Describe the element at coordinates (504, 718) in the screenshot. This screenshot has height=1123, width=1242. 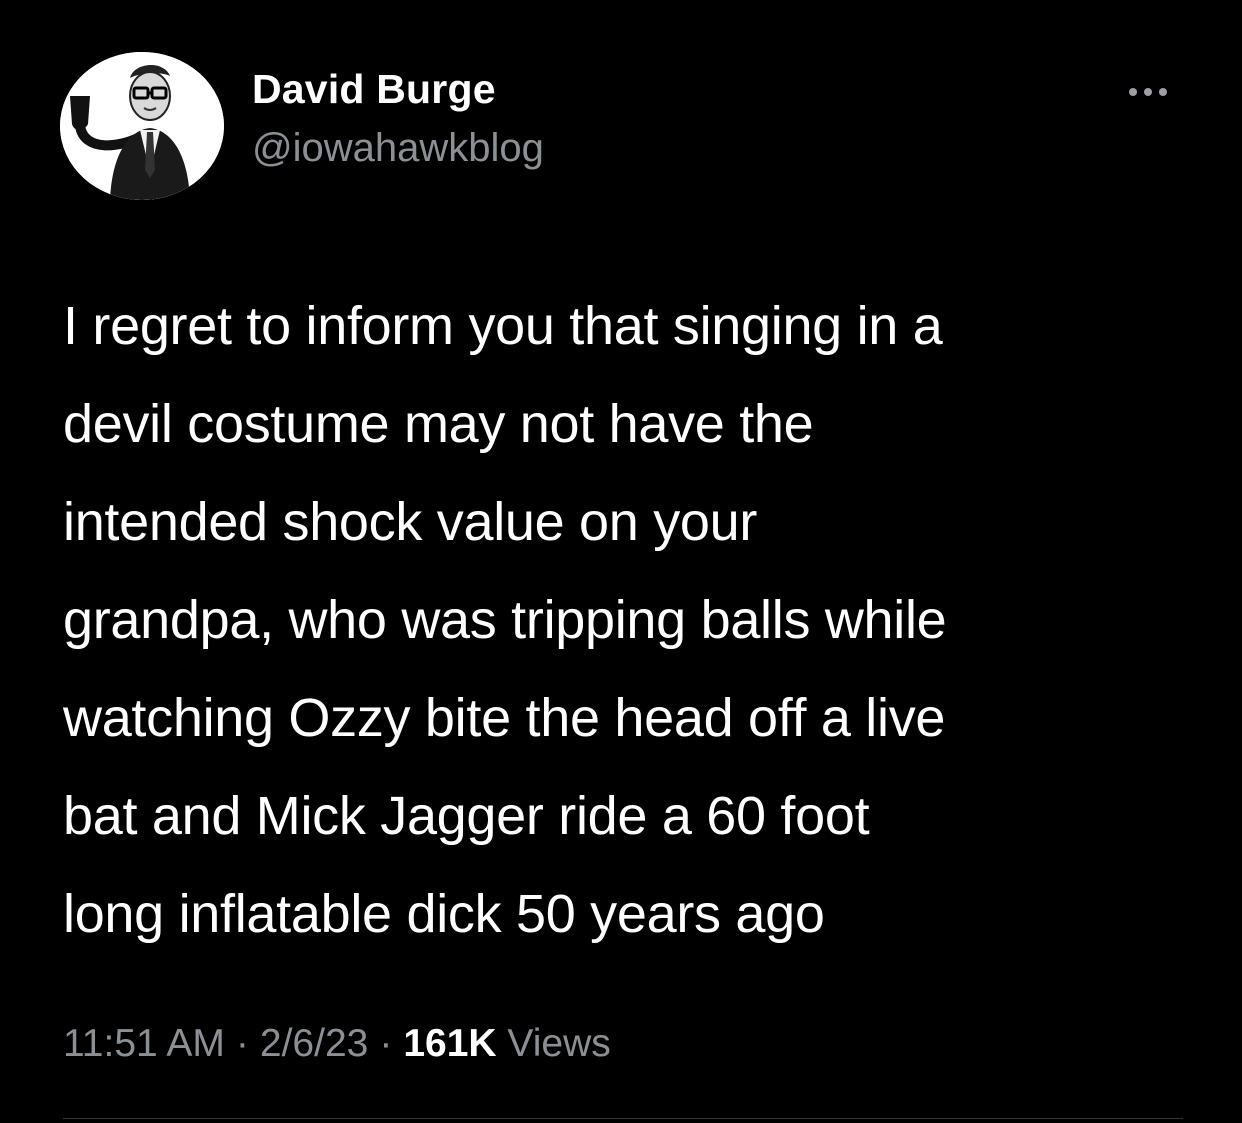
I see `tweet-text-line: watching Ozzy bite the head off a live` at that location.